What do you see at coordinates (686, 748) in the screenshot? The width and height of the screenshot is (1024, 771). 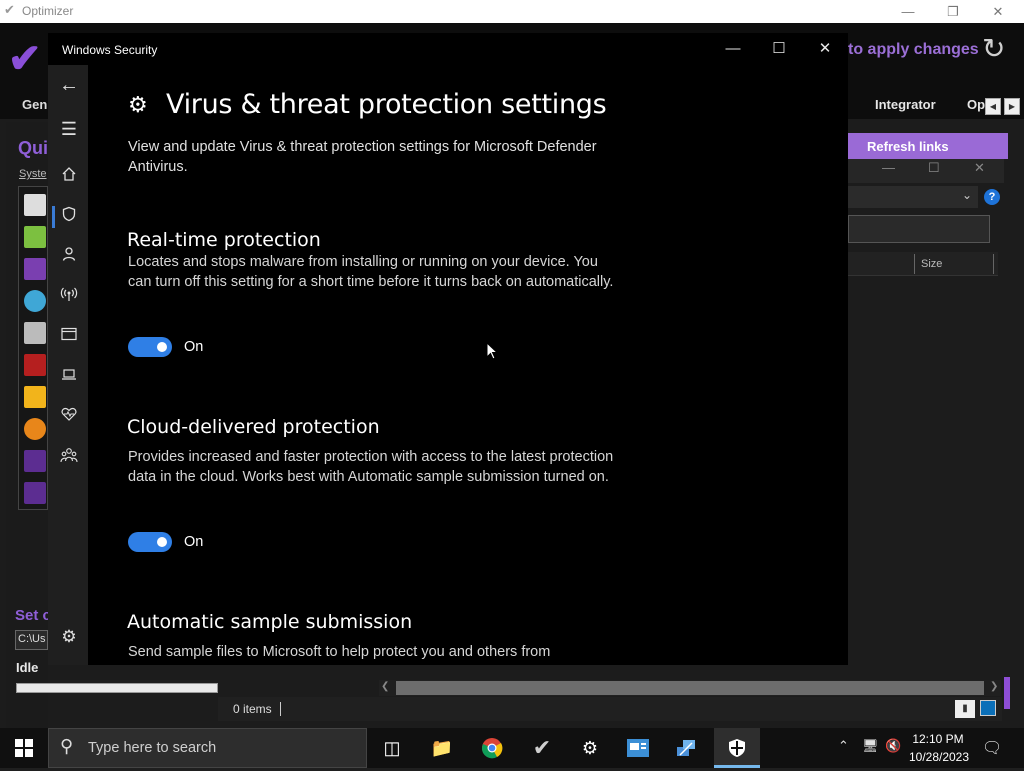 I see `network-app-icon` at bounding box center [686, 748].